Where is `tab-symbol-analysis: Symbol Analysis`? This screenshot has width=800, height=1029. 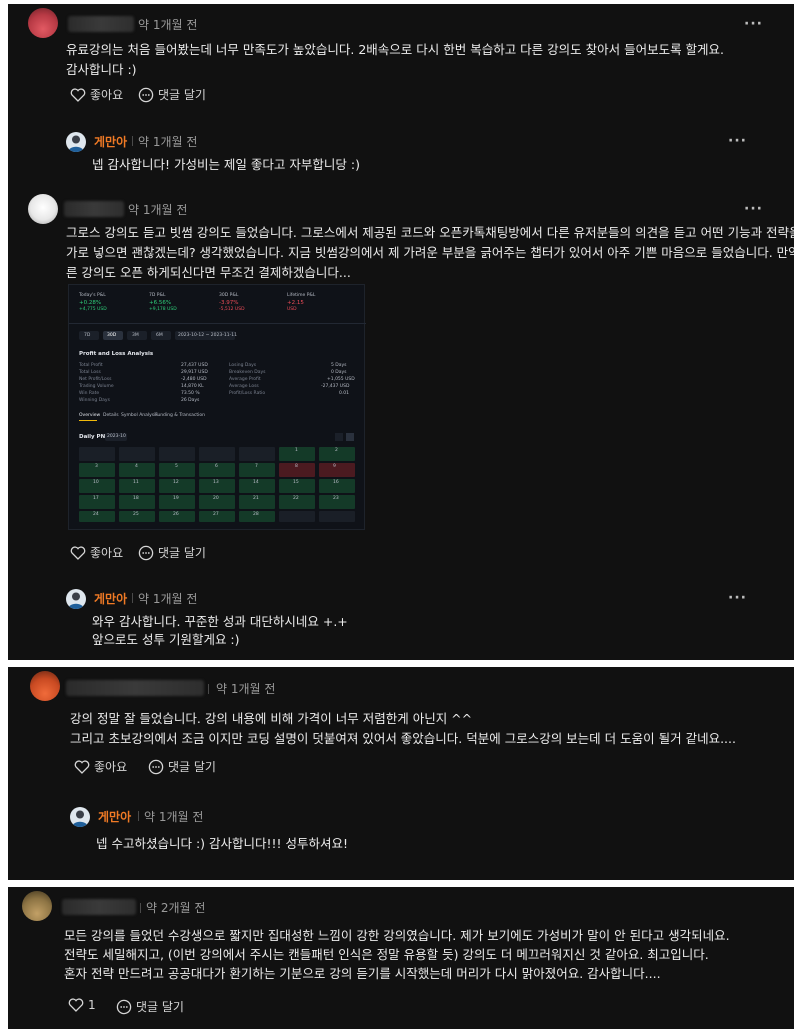
tab-symbol-analysis: Symbol Analysis is located at coordinates (139, 416).